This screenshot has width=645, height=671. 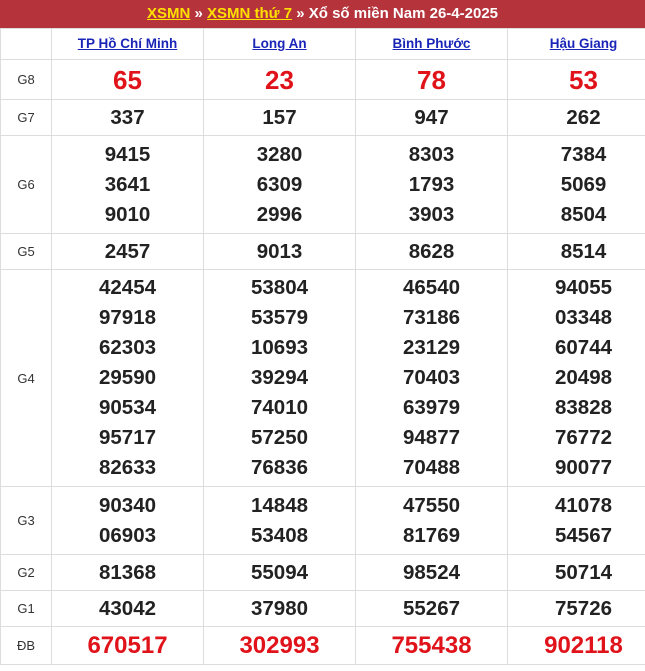 I want to click on prize-cell: 55094, so click(x=279, y=572).